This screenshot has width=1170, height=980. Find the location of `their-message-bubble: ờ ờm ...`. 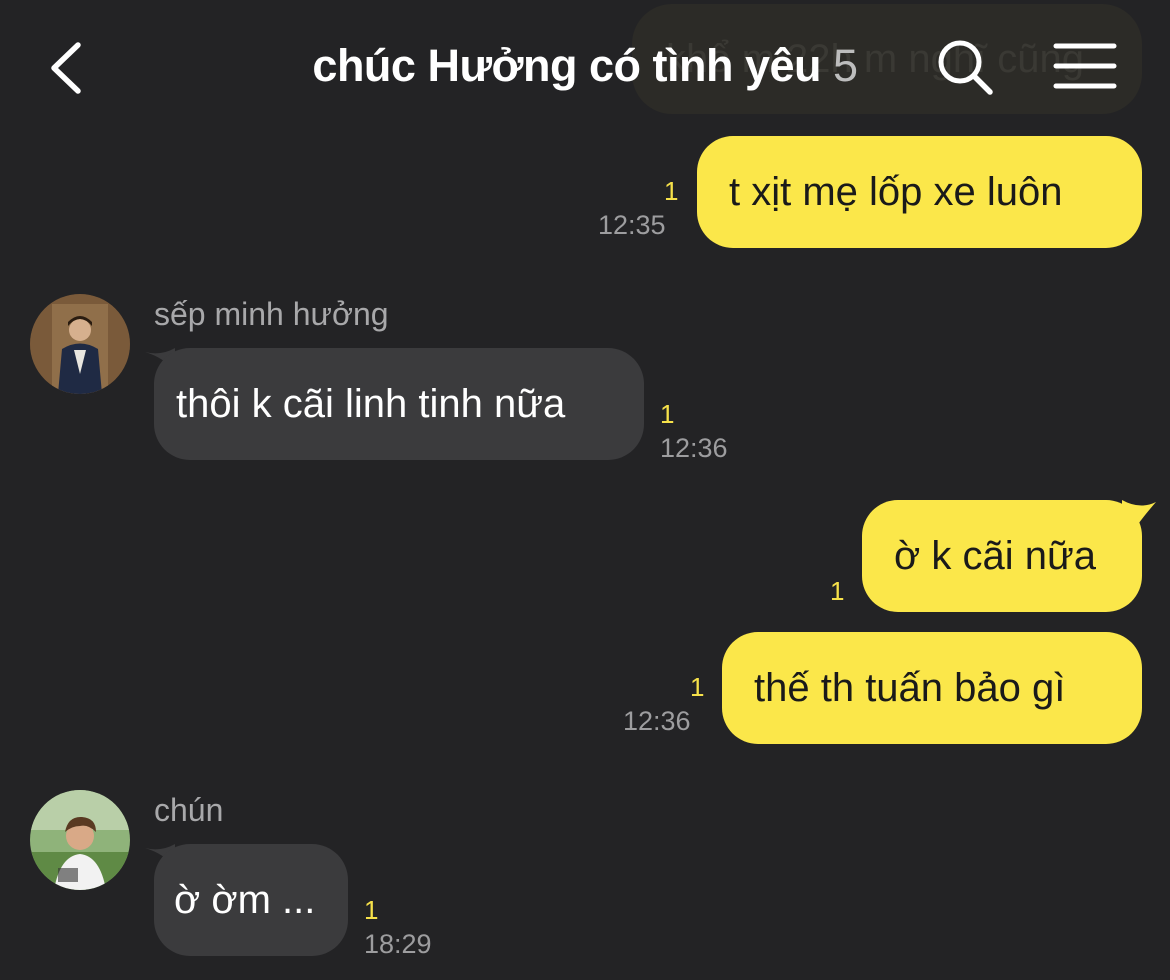

their-message-bubble: ờ ờm ... is located at coordinates (251, 900).